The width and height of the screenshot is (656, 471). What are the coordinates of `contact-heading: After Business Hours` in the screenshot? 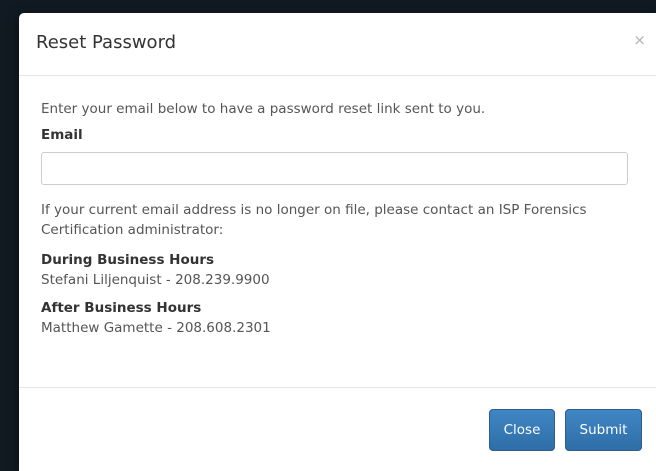 It's located at (121, 308).